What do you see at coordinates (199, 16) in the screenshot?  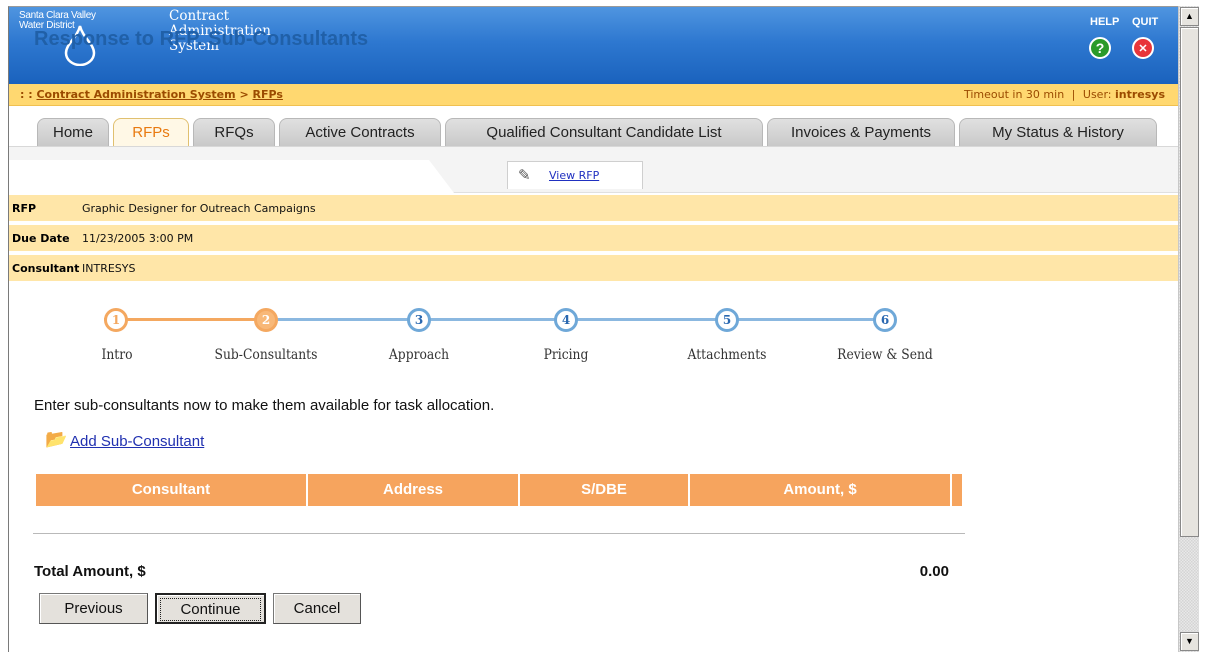 I see `system-name-line1: Contract` at bounding box center [199, 16].